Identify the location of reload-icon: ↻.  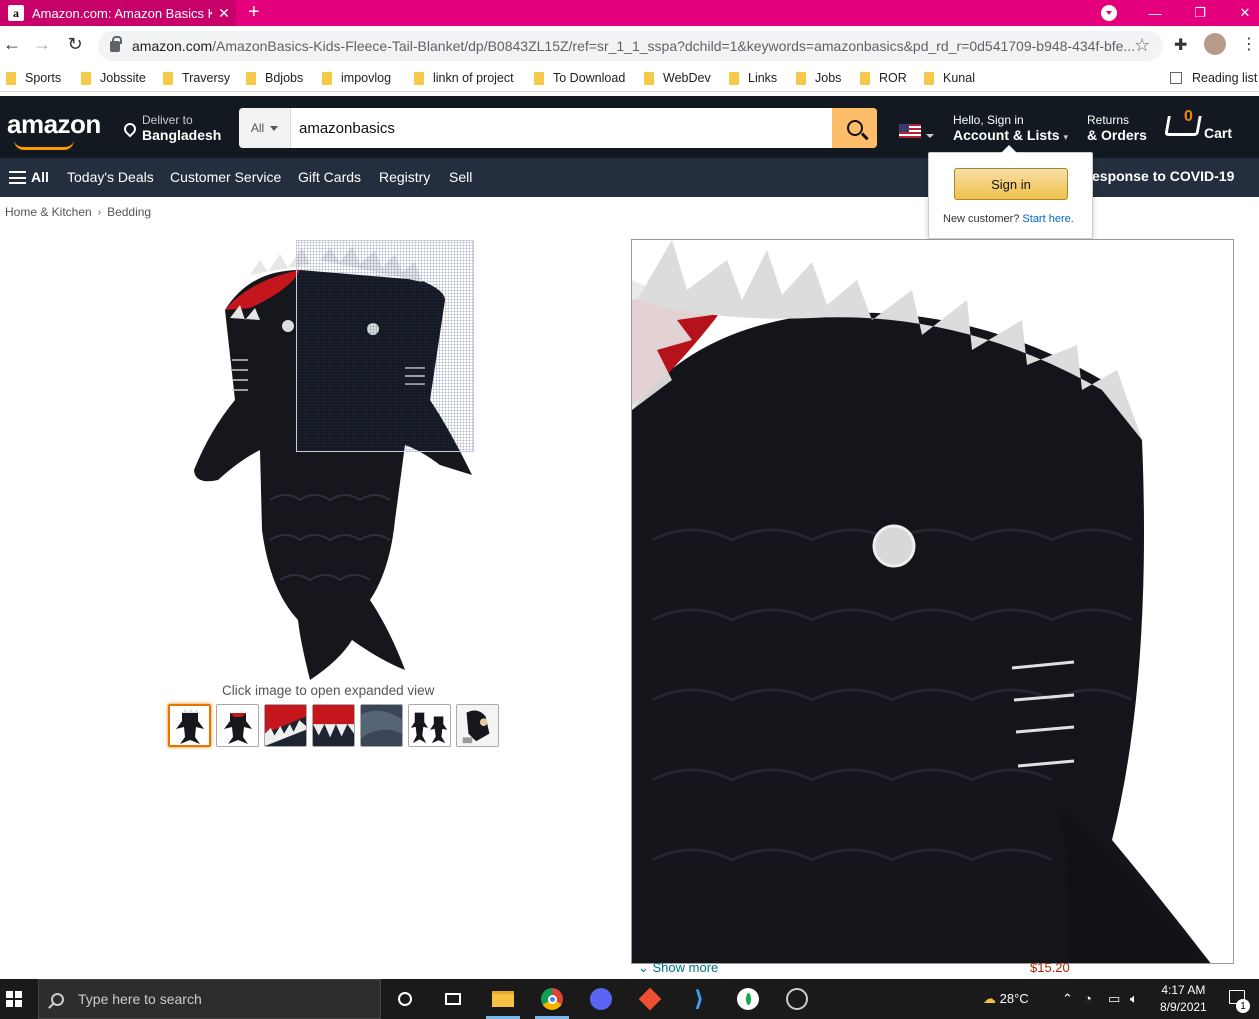
(75, 44).